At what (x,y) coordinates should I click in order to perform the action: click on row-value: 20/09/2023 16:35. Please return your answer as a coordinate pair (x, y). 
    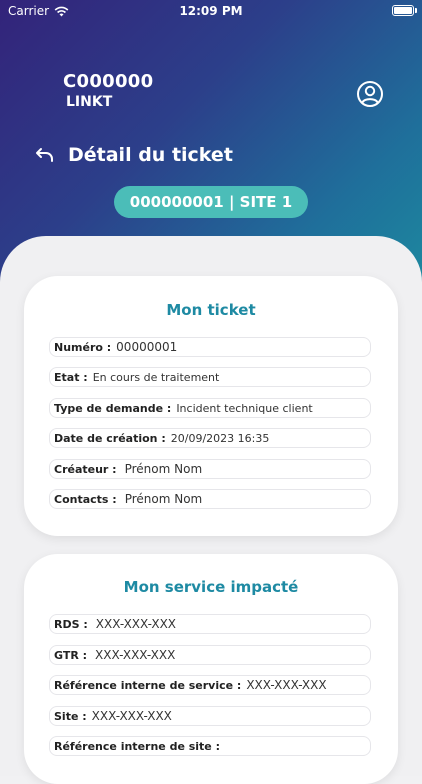
    Looking at the image, I should click on (220, 438).